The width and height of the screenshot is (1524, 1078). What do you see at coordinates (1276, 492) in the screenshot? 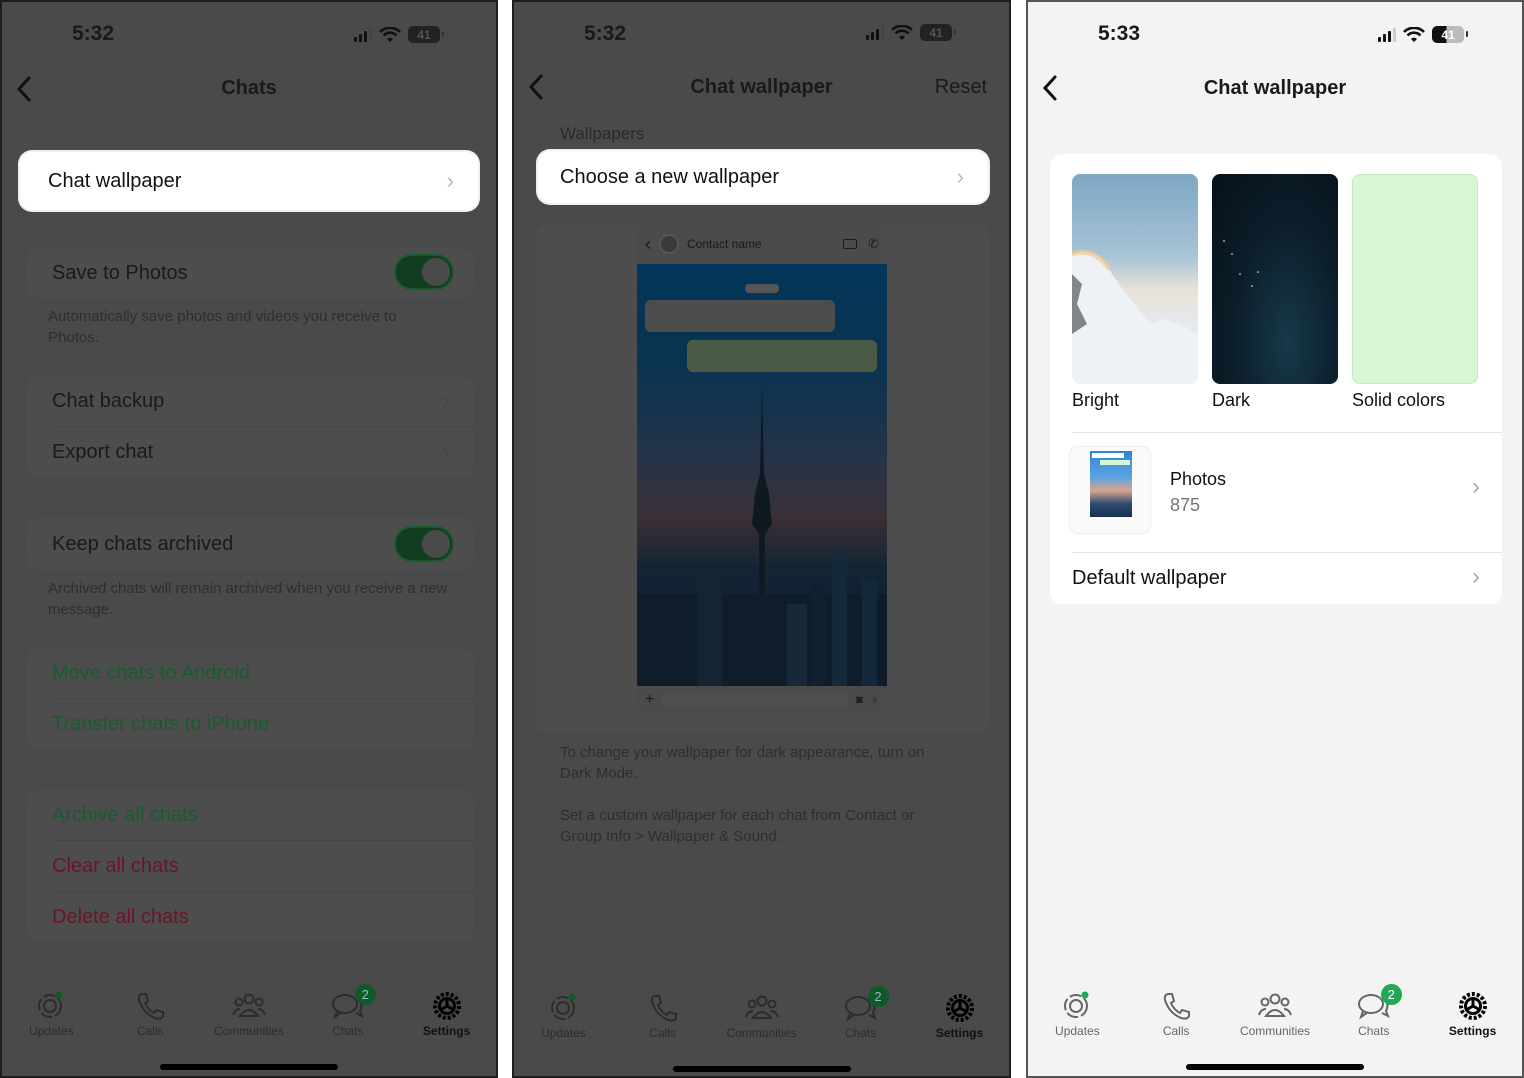
I see `photos-item: Photos 875 ›` at bounding box center [1276, 492].